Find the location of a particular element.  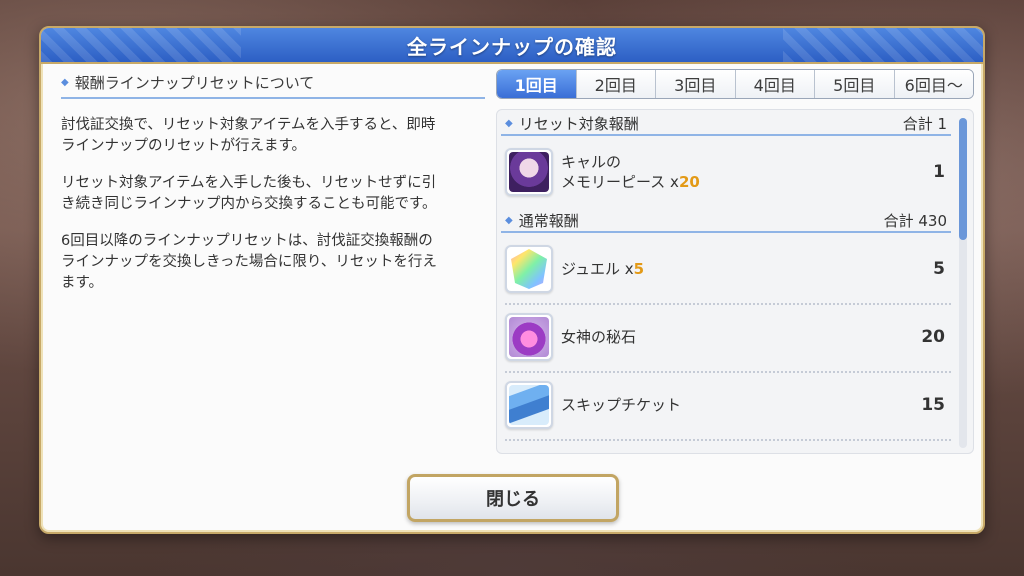

close-button: 閉じる is located at coordinates (513, 498).